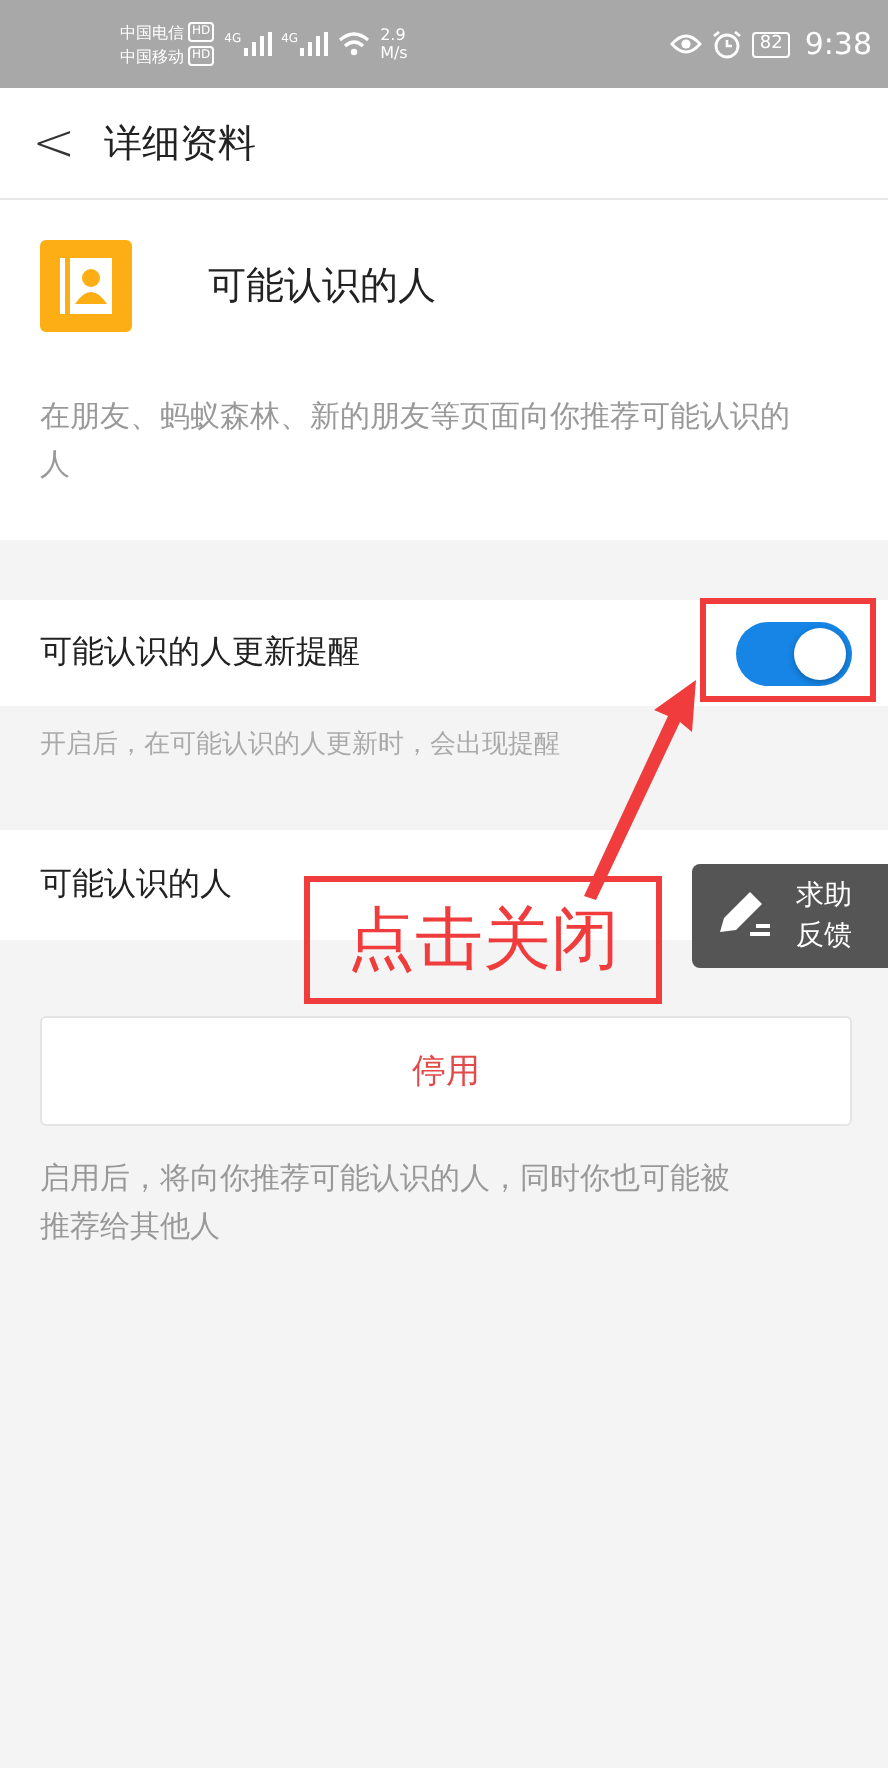 The height and width of the screenshot is (1768, 888). What do you see at coordinates (726, 44) in the screenshot?
I see `alarm-icon` at bounding box center [726, 44].